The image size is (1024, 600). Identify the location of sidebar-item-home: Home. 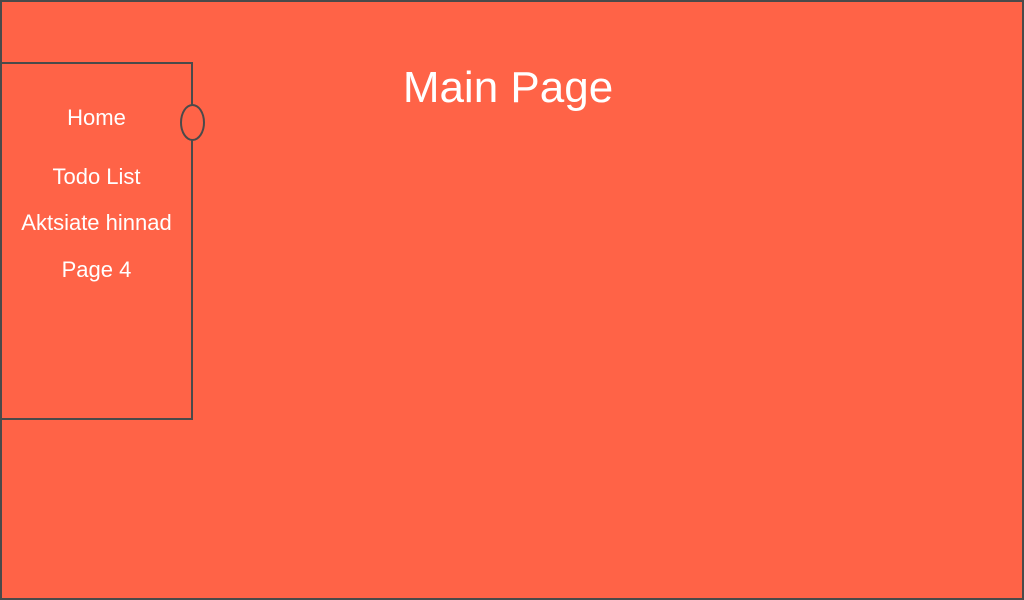
(96, 118).